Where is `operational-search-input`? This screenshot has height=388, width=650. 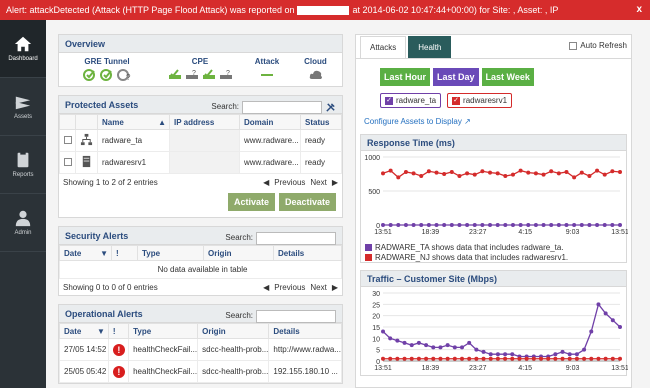 operational-search-input is located at coordinates (296, 316).